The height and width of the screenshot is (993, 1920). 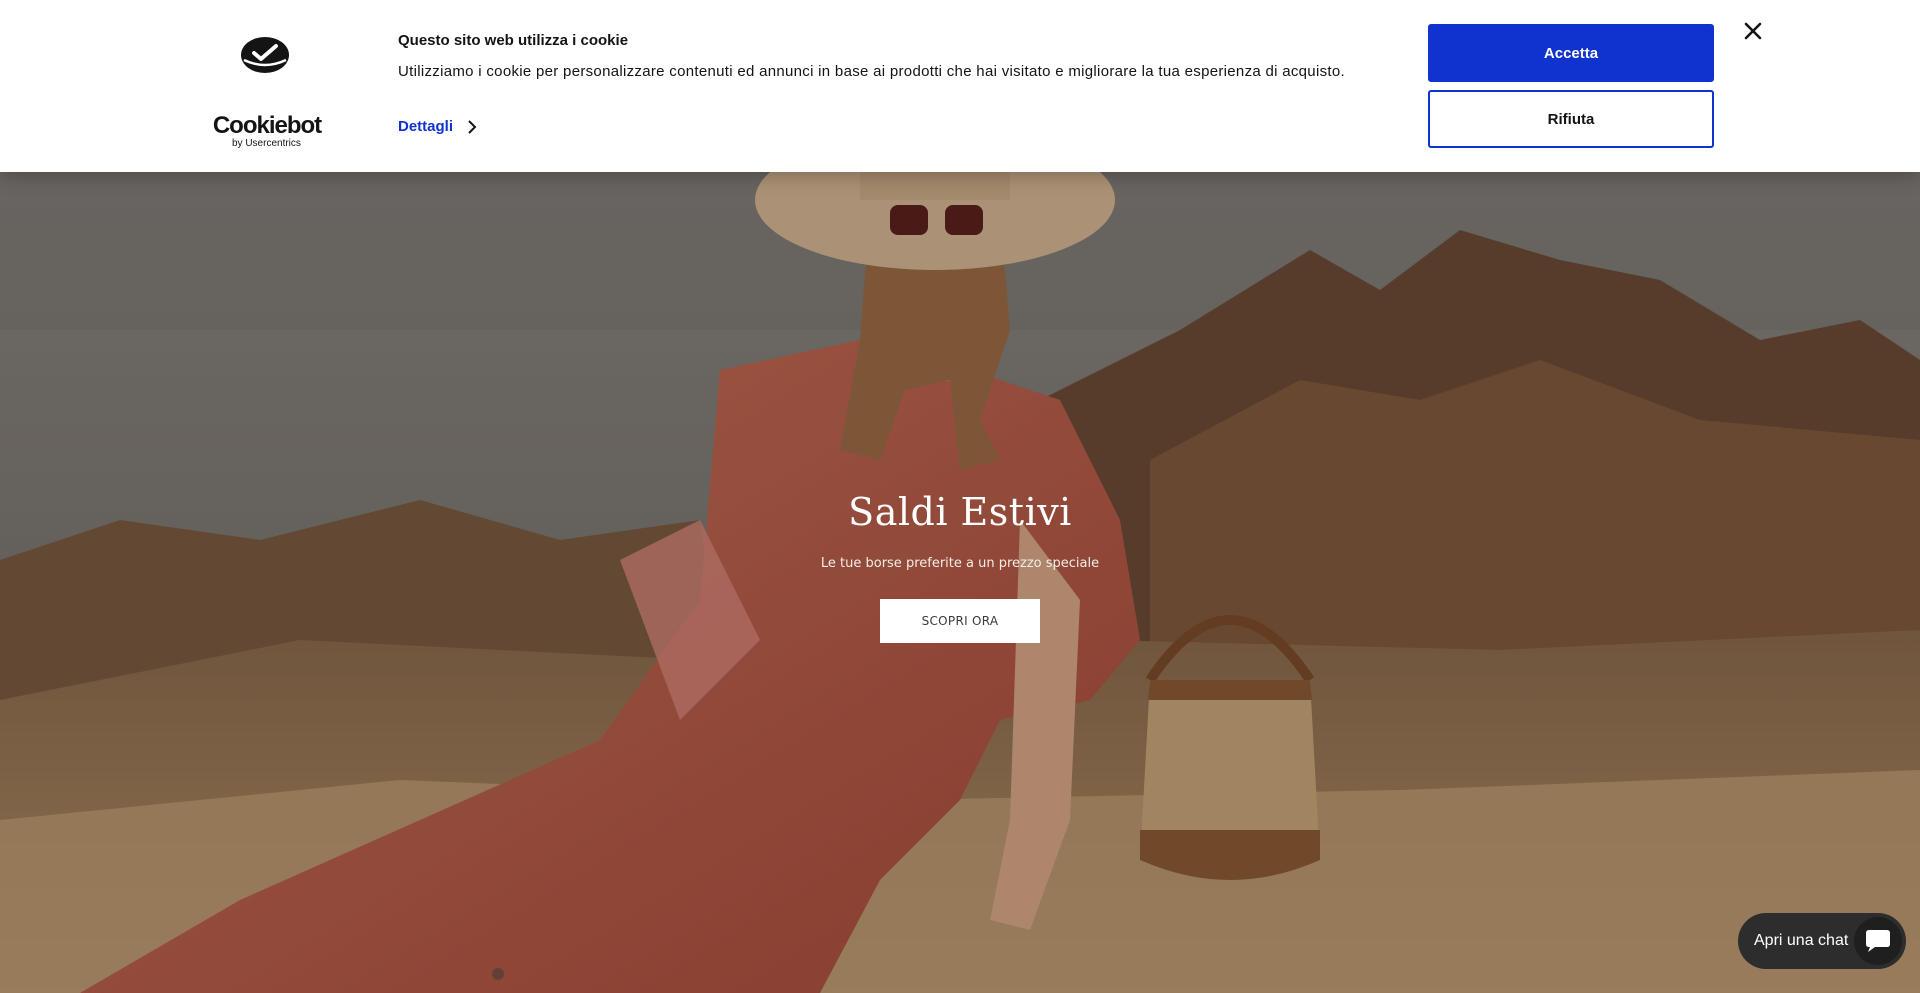 I want to click on close-icon, so click(x=1753, y=31).